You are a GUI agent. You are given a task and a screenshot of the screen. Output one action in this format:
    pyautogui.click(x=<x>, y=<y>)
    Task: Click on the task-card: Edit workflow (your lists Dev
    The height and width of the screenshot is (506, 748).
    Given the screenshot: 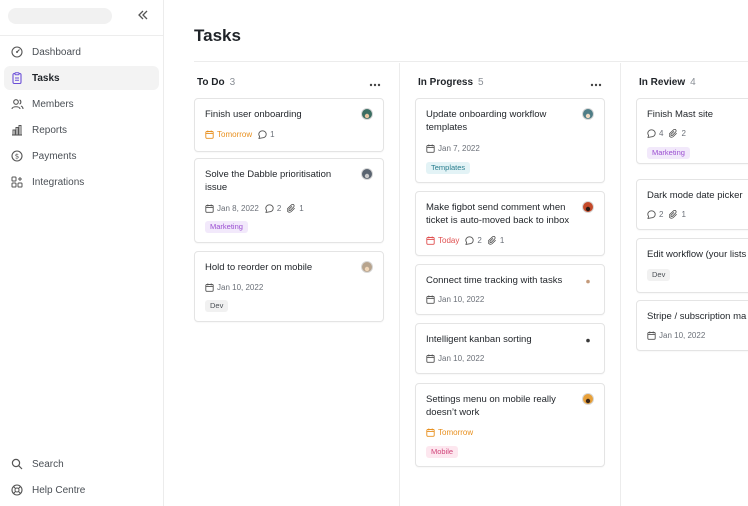 What is the action you would take?
    pyautogui.click(x=692, y=265)
    